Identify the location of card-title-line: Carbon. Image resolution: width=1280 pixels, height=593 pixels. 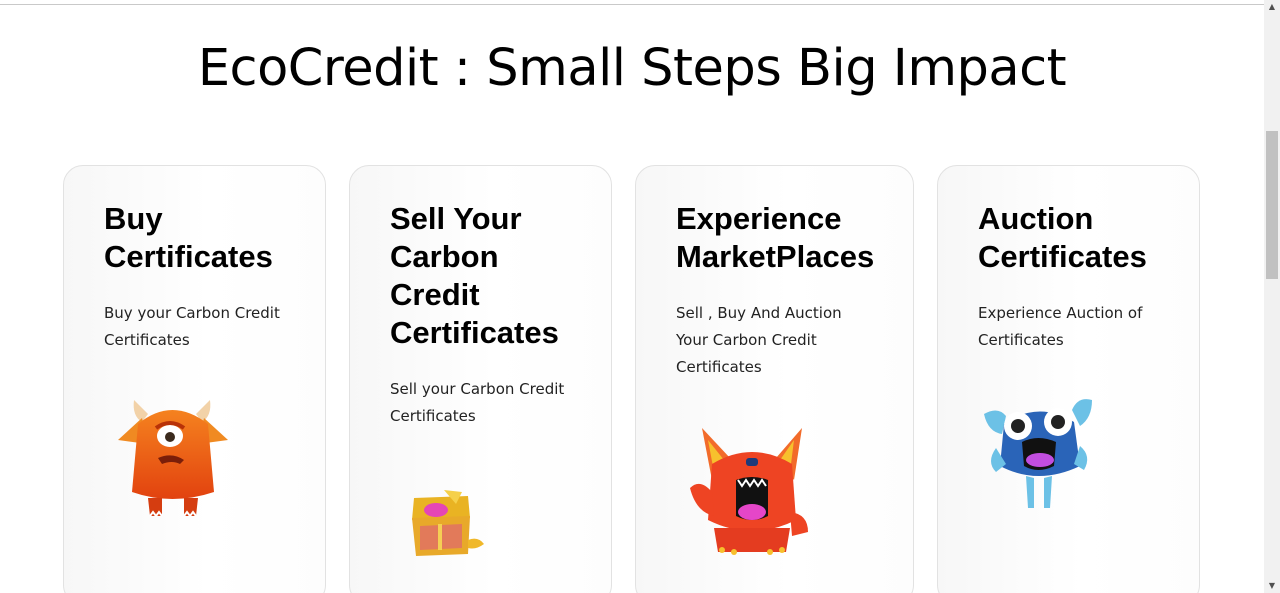
(444, 256).